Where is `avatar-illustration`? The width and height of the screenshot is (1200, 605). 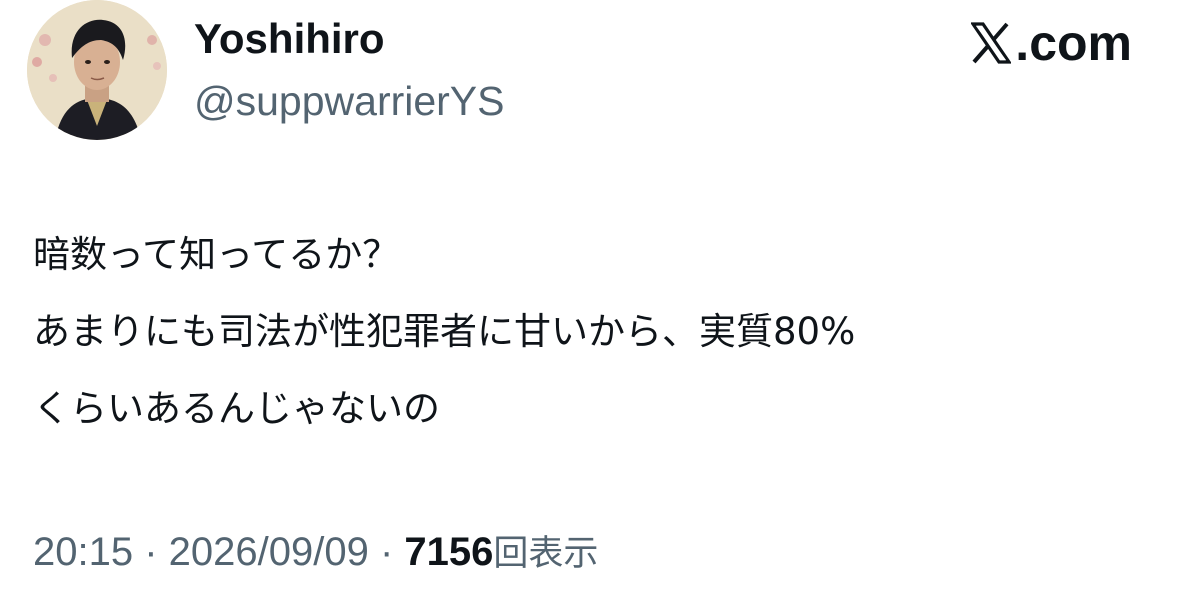 avatar-illustration is located at coordinates (97, 70).